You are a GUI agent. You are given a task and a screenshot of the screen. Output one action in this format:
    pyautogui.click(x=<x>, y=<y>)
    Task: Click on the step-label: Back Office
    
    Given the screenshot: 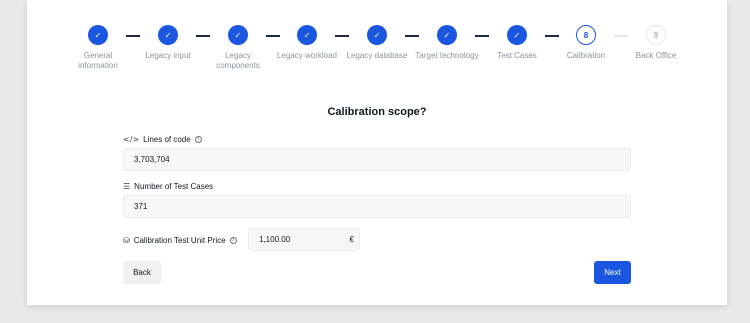 What is the action you would take?
    pyautogui.click(x=656, y=55)
    